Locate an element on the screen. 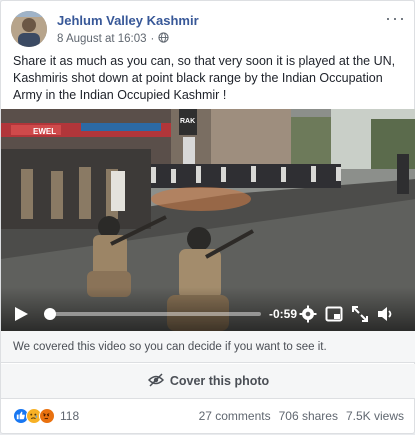 The height and width of the screenshot is (435, 415). post-meta: 8 August at 16:03 · is located at coordinates (113, 39).